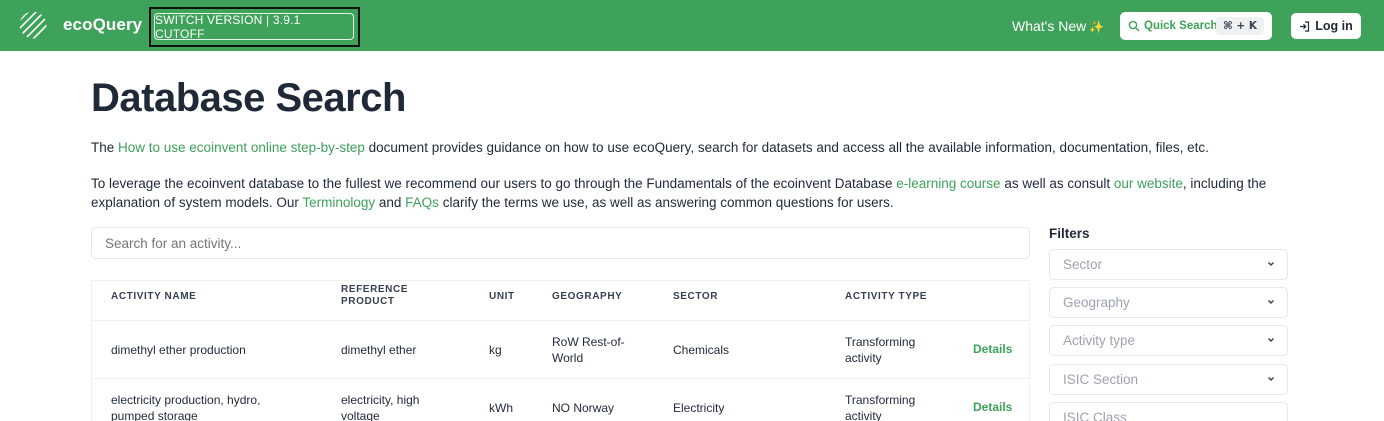  Describe the element at coordinates (1168, 411) in the screenshot. I see `filter-select-isic-class: ISIC Class` at that location.